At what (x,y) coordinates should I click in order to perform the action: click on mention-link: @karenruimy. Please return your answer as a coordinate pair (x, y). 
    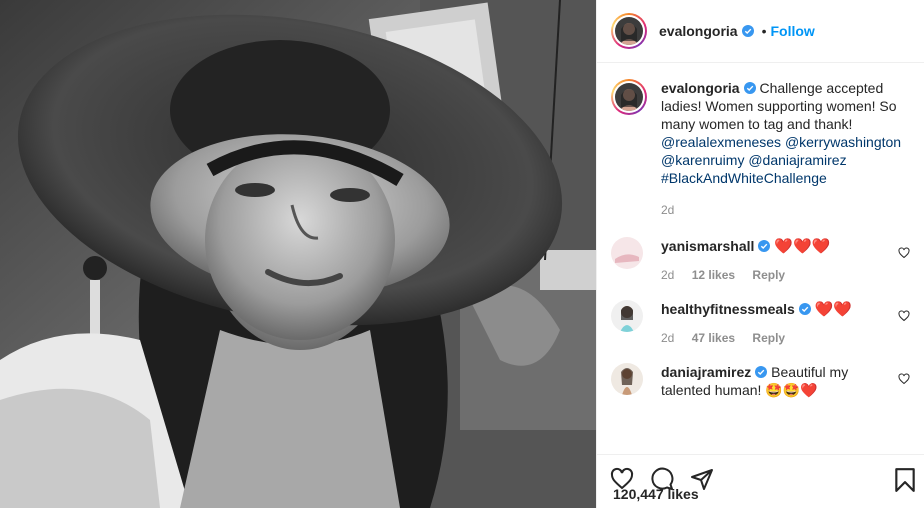
    Looking at the image, I should click on (702, 160).